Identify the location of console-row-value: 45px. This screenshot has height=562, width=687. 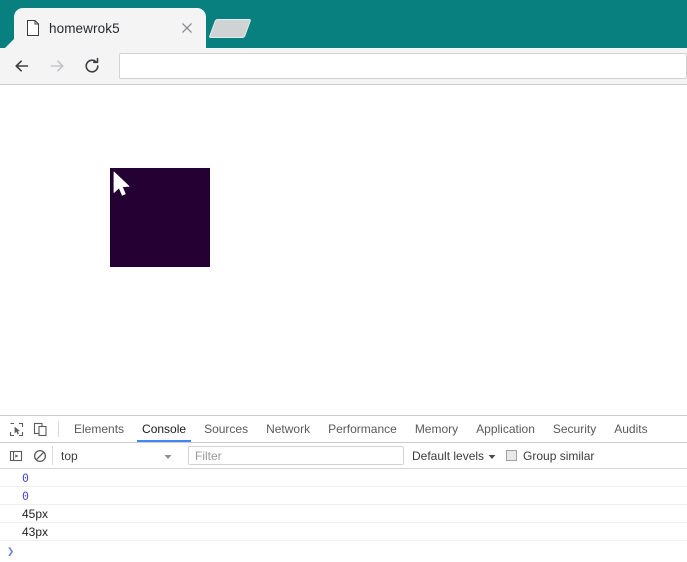
(35, 513).